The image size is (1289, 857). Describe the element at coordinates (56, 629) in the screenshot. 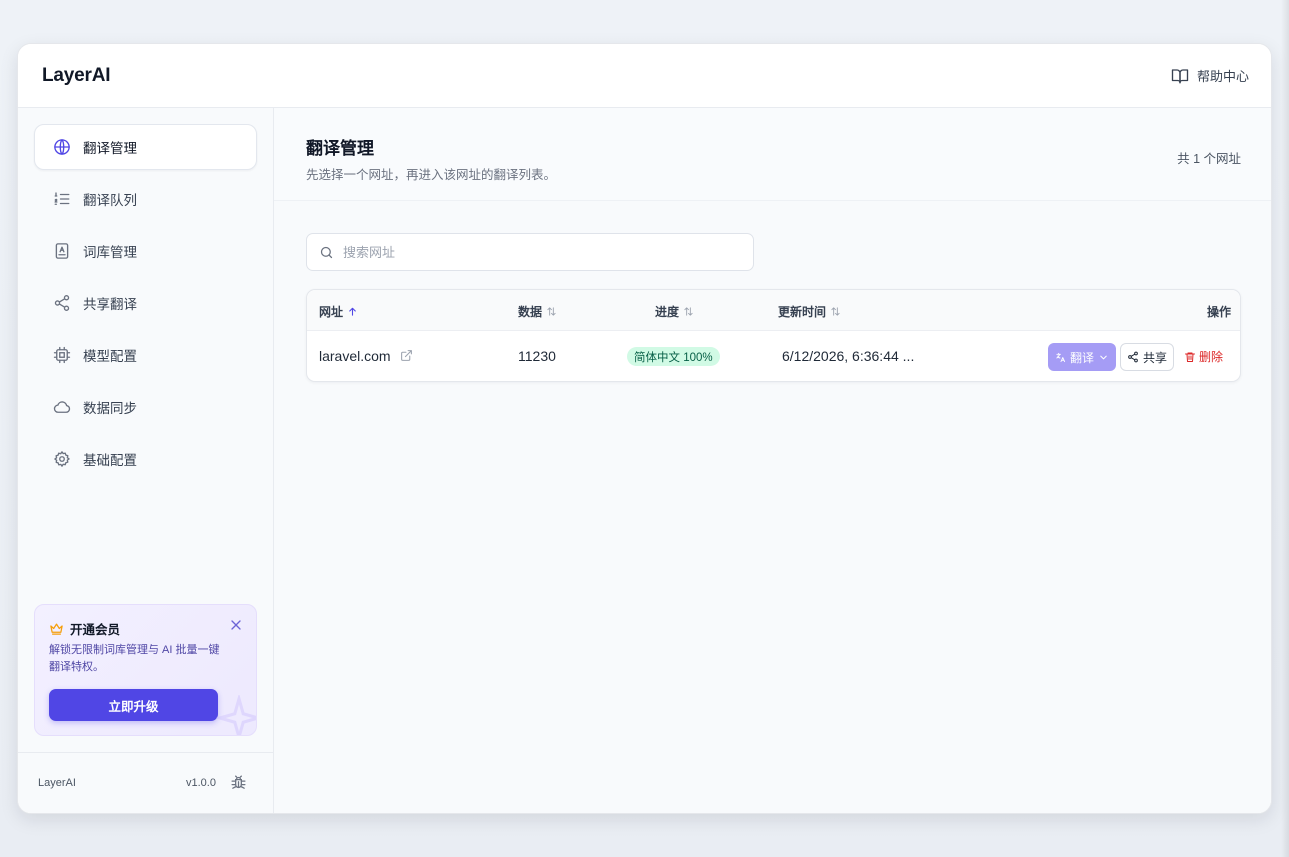

I see `crown-icon` at that location.